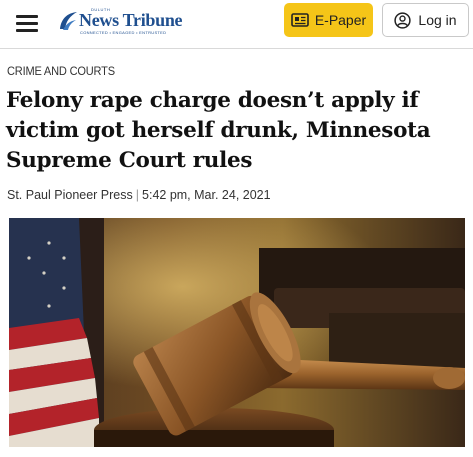 The image size is (473, 457). I want to click on section-link-crime-and-courts: CRIME AND COURTS, so click(61, 71).